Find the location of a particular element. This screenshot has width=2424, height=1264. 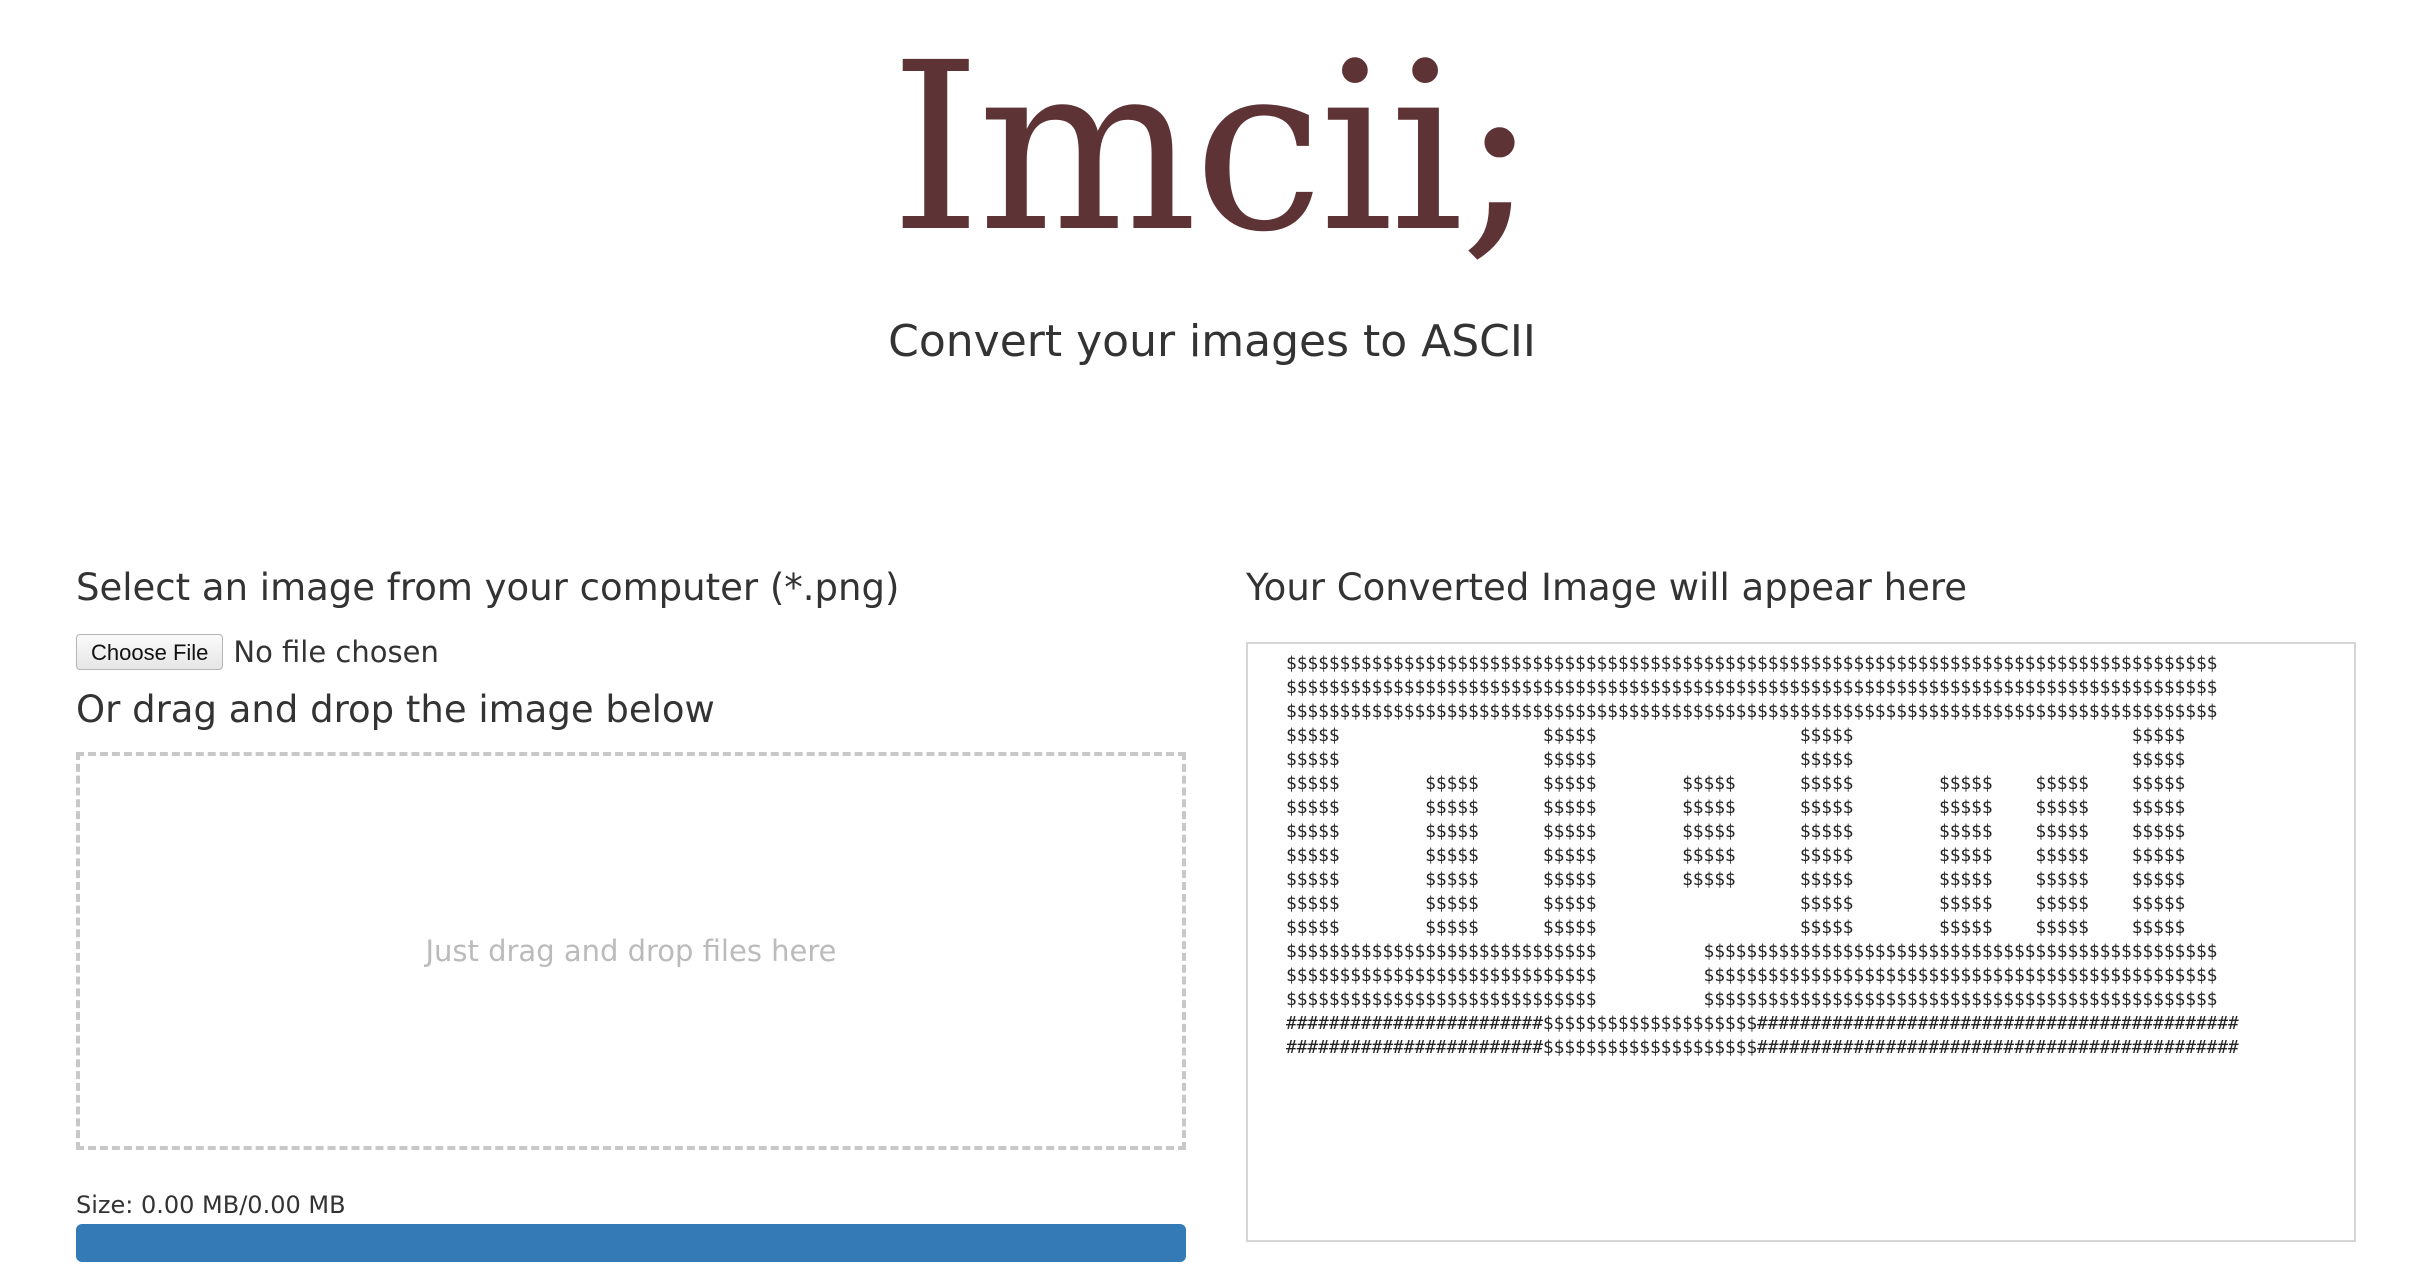

size-label: Size: 0.00 MB/0.00 MB is located at coordinates (211, 1205).